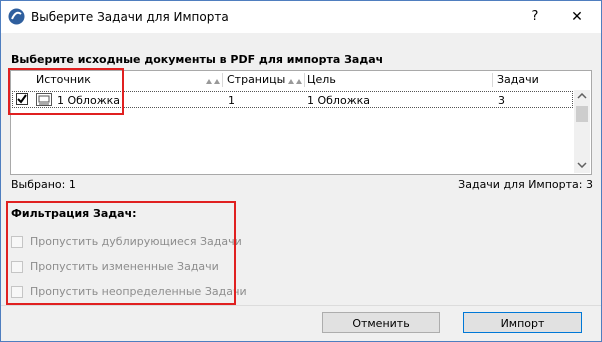 The image size is (602, 342). Describe the element at coordinates (301, 305) in the screenshot. I see `button-bar-divider` at that location.